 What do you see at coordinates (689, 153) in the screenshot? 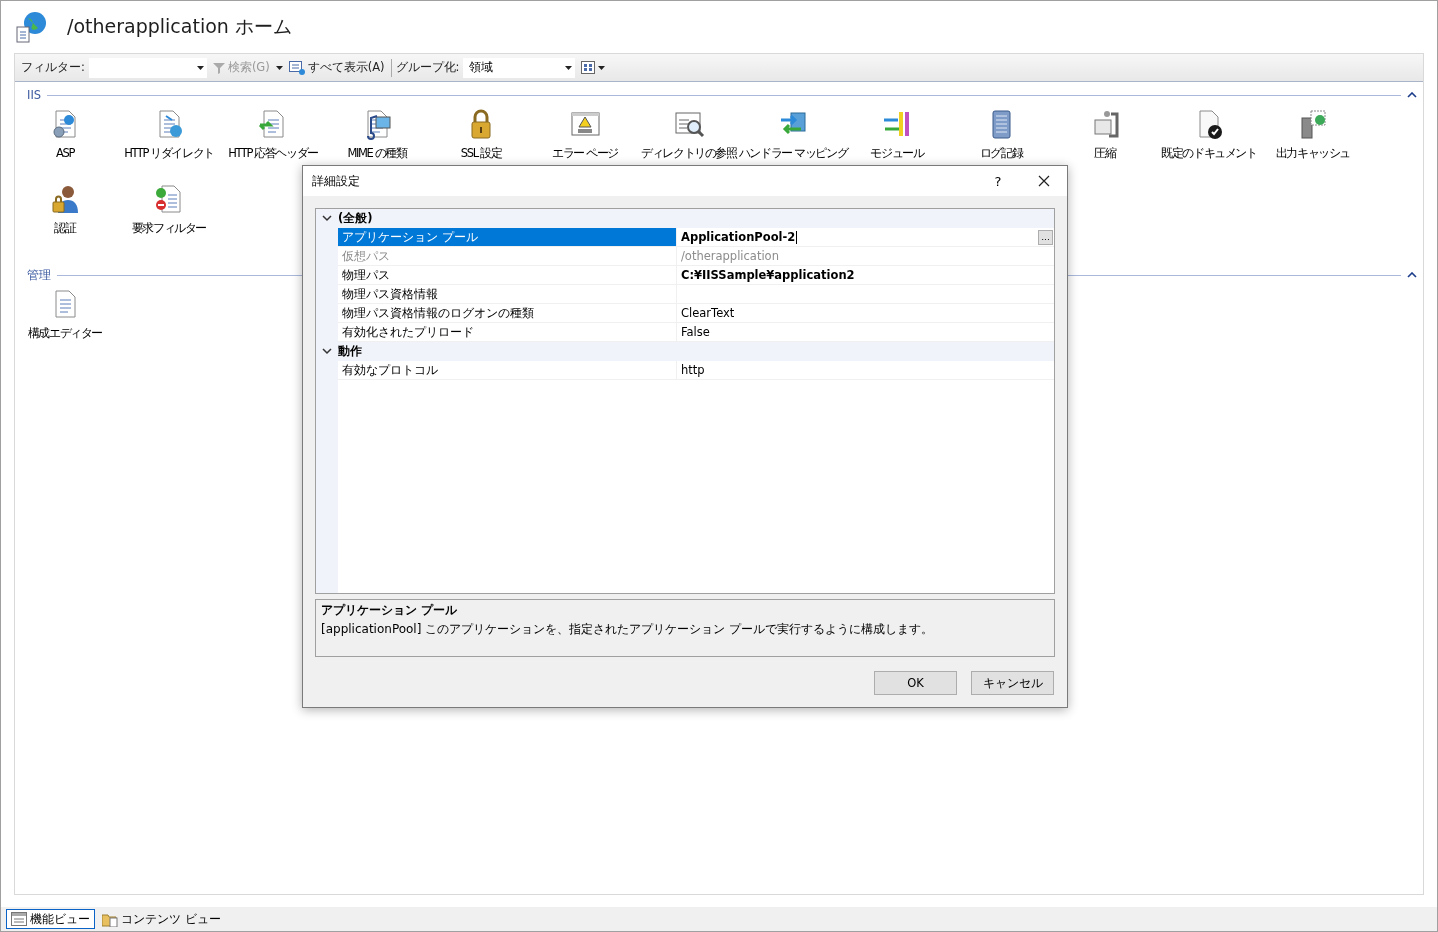
I see `feature-label: ディレクトリの参照` at bounding box center [689, 153].